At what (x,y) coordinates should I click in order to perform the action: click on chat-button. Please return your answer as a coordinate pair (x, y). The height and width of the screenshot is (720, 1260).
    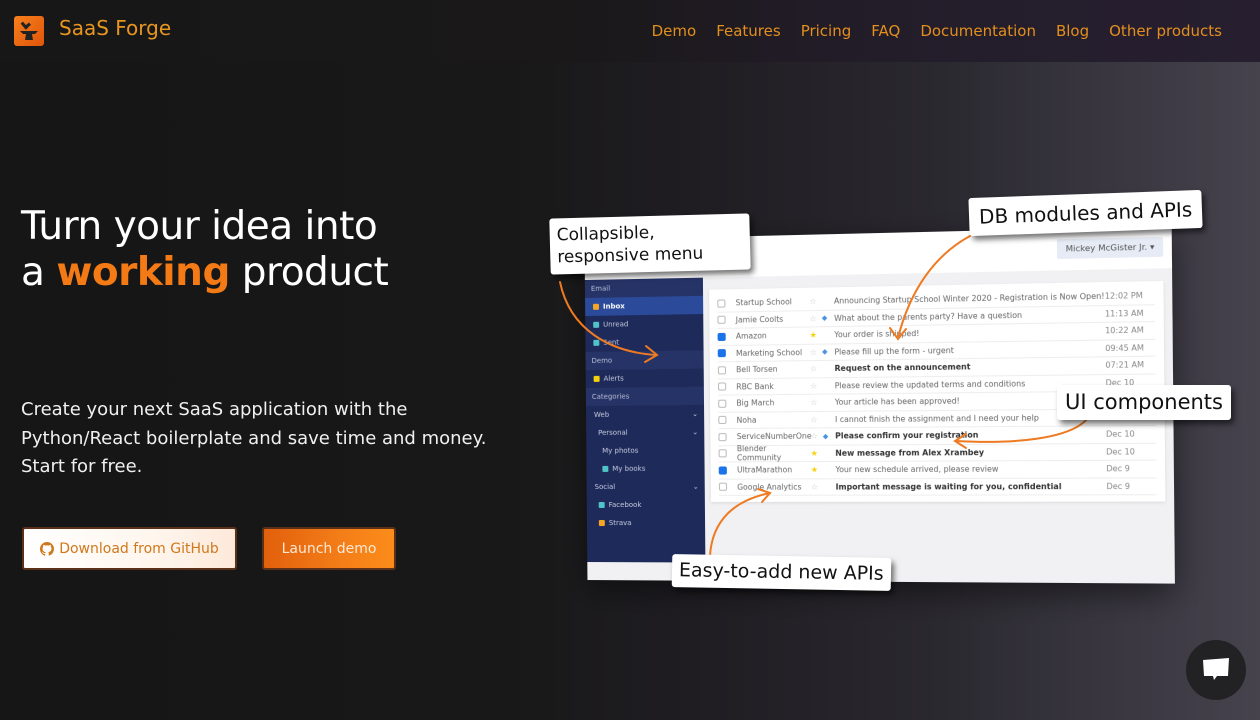
    Looking at the image, I should click on (1216, 670).